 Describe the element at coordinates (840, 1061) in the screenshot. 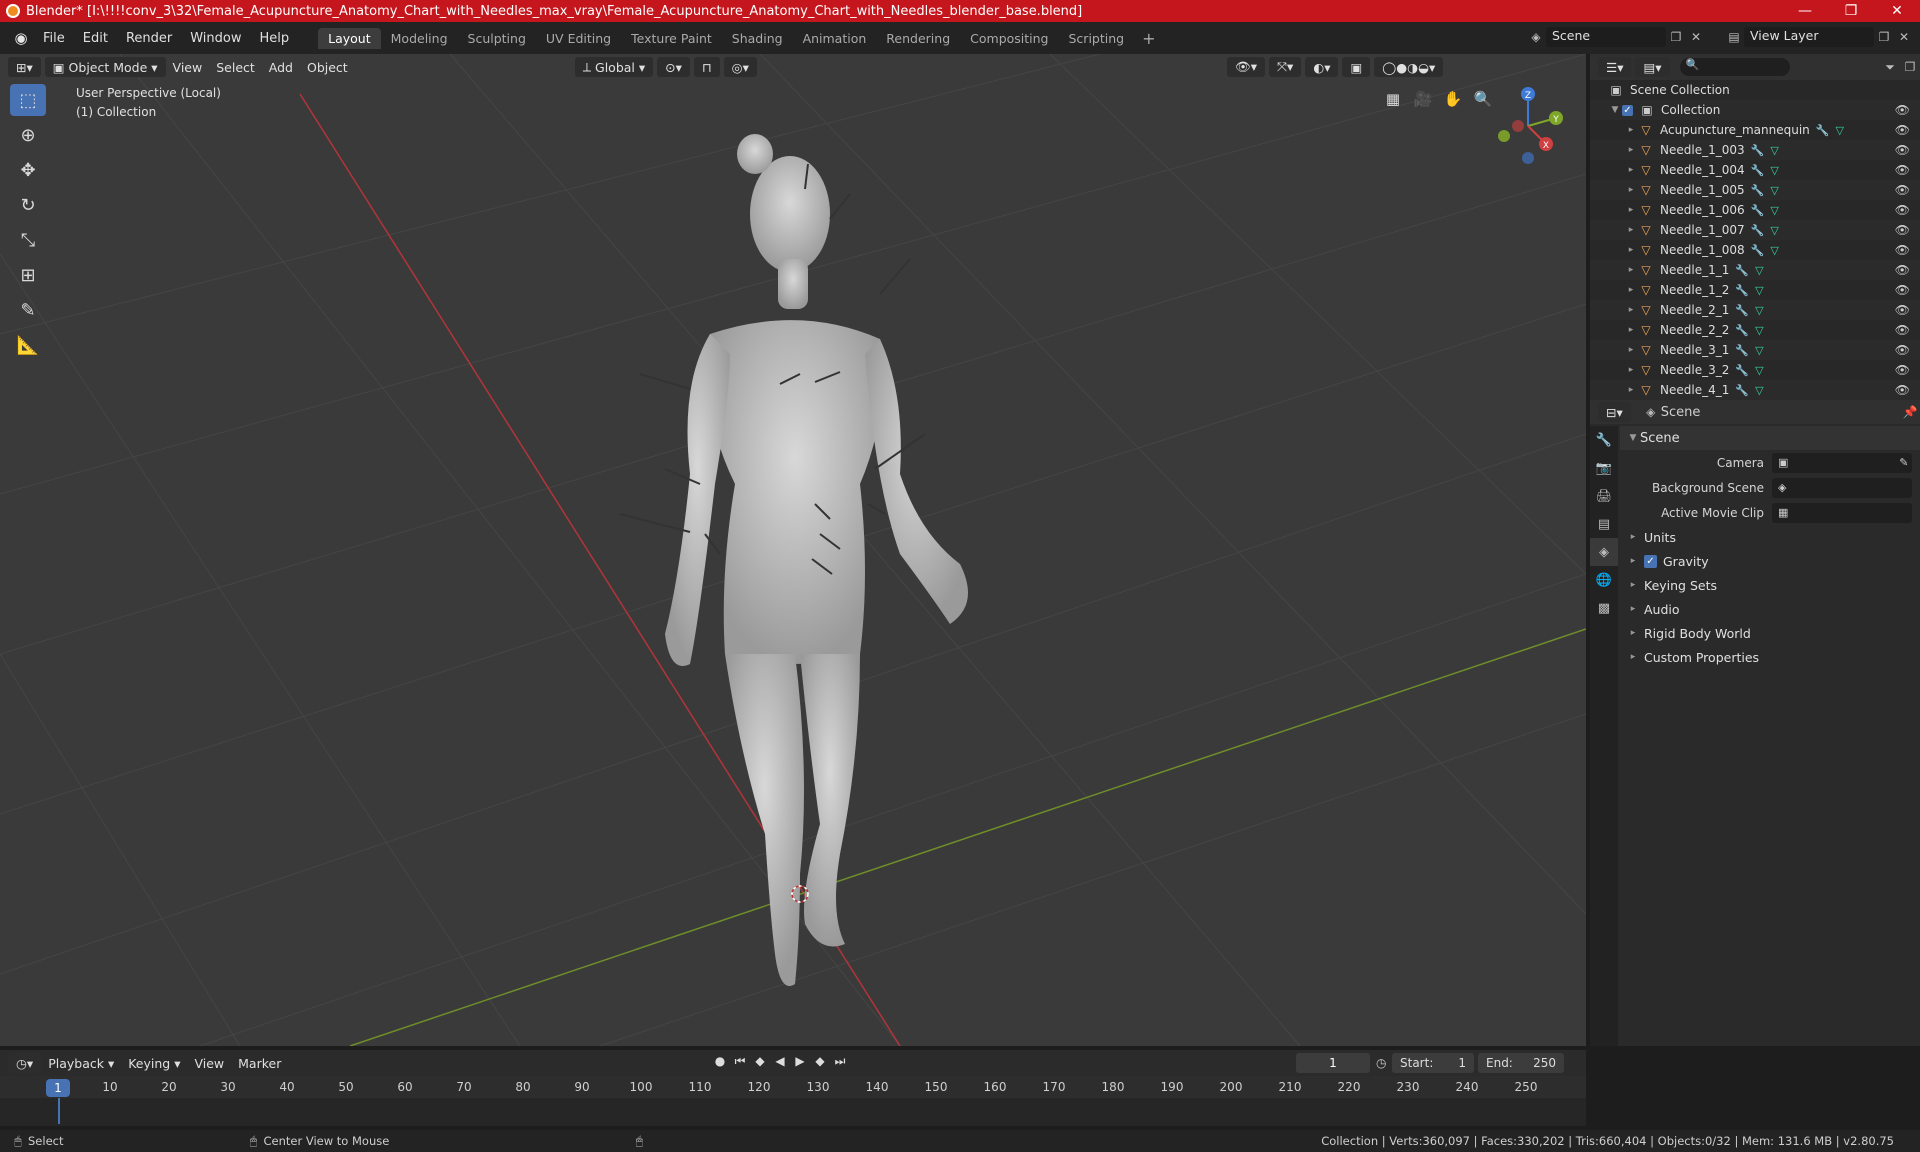

I see `jump-end-icon: ⏭` at that location.